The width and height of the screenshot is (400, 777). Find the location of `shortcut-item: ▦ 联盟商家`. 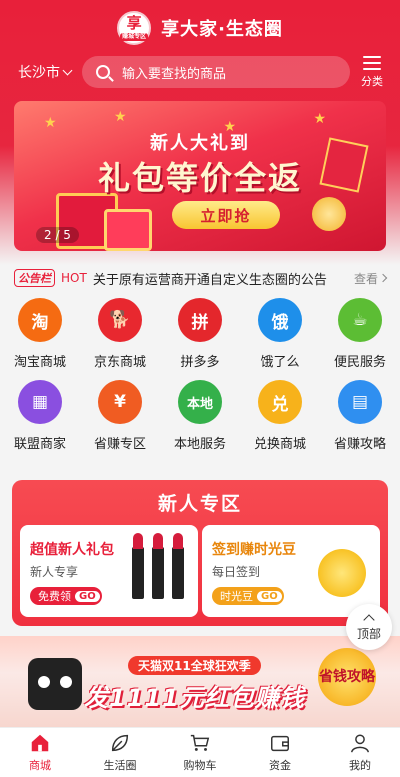

shortcut-item: ▦ 联盟商家 is located at coordinates (40, 416).